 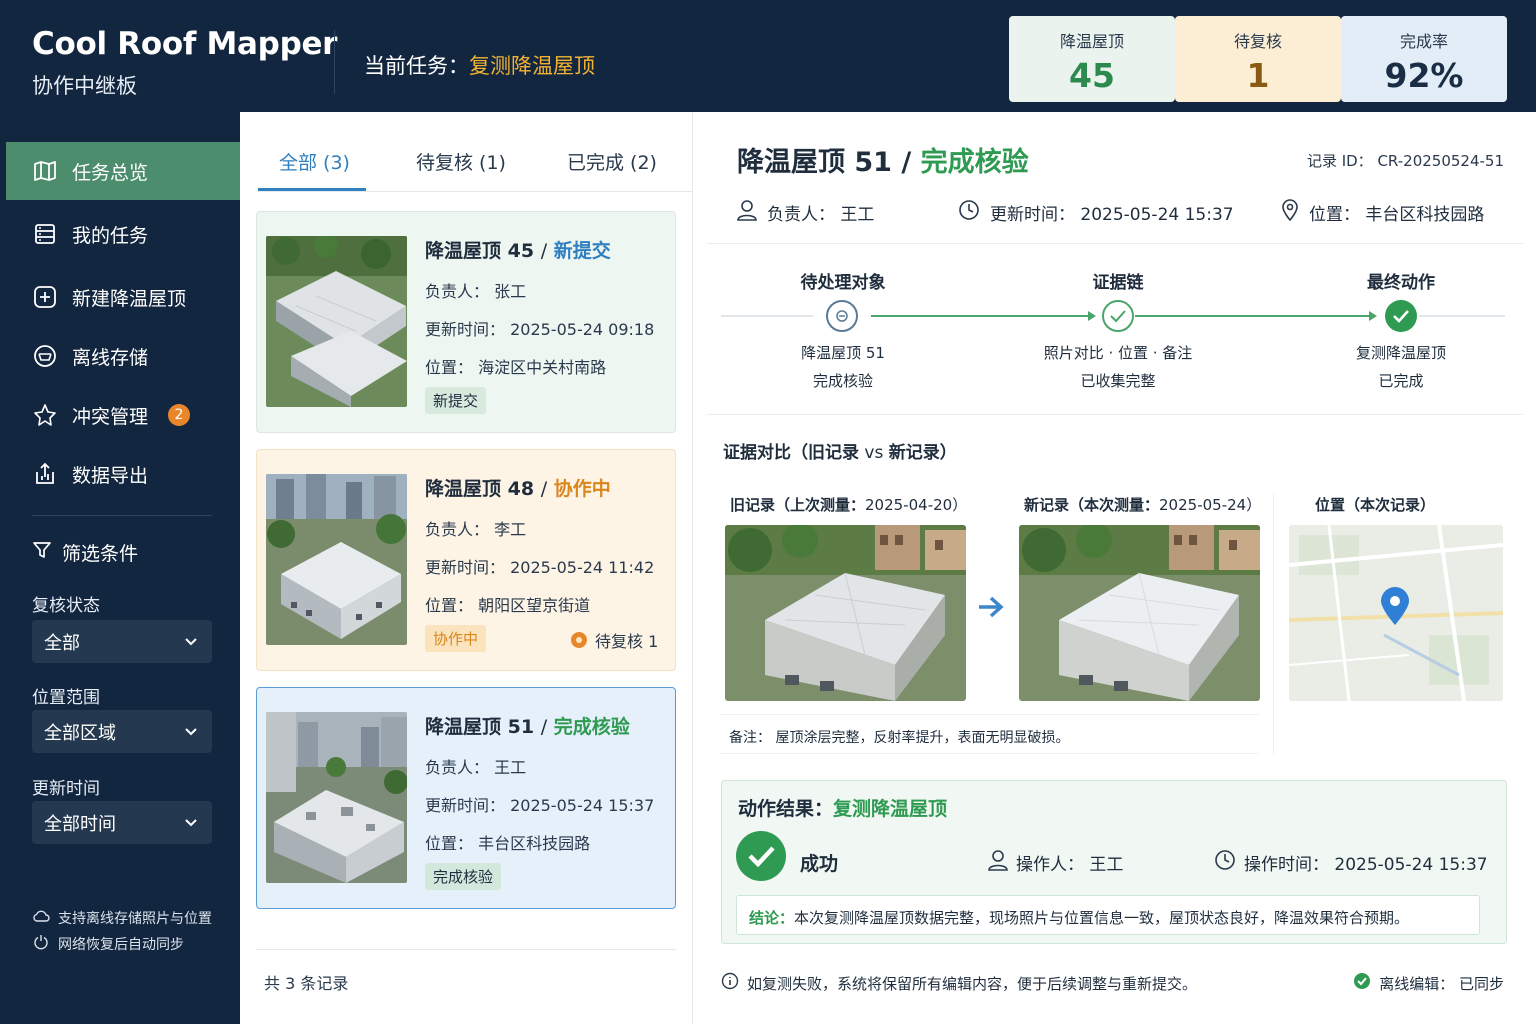 What do you see at coordinates (129, 298) in the screenshot?
I see `sidebar-item-label: 新建降温屋顶` at bounding box center [129, 298].